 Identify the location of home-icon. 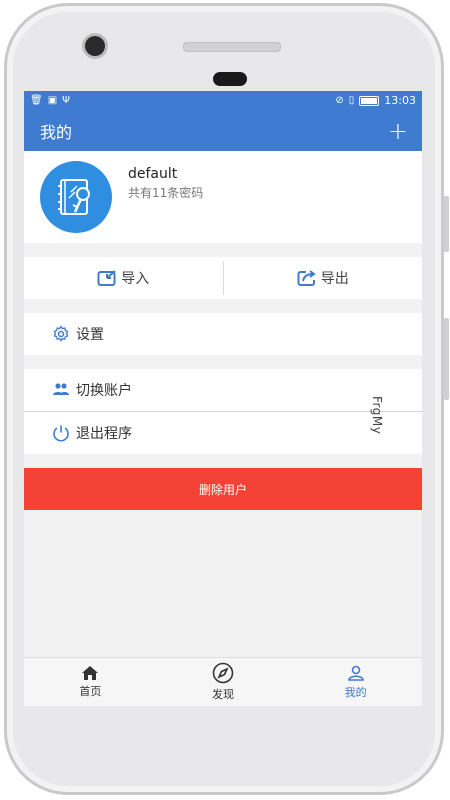
(90, 673).